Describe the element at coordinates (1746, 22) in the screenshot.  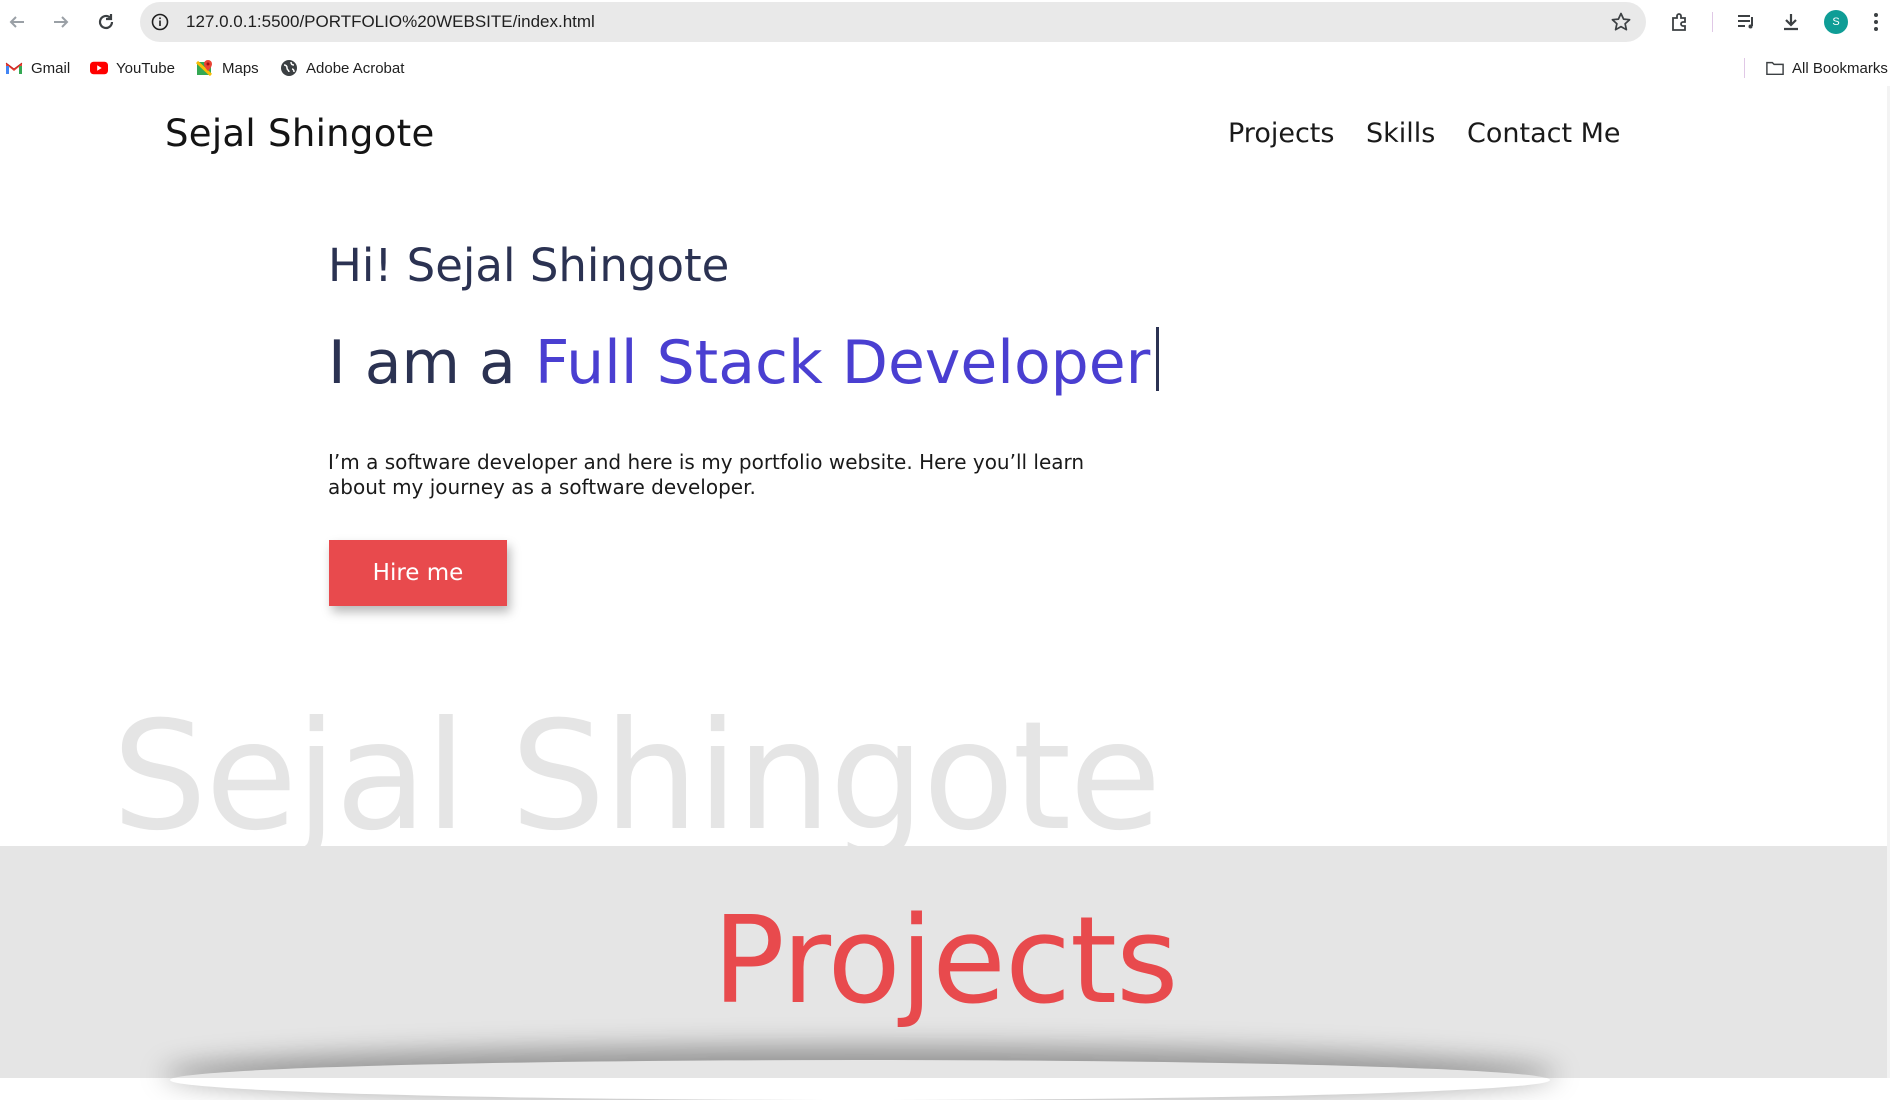
I see `media-queue-icon` at that location.